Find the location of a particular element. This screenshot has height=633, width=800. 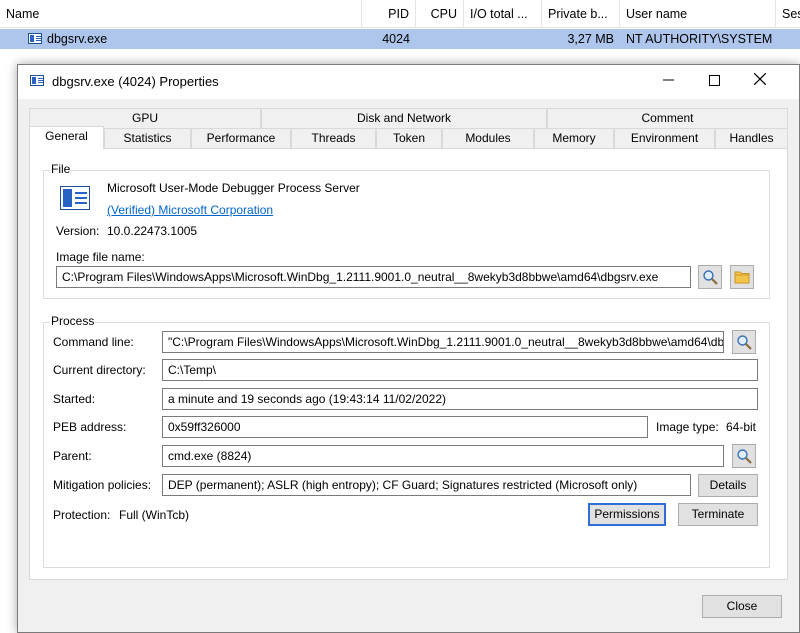

current-directory-field: C:\Temp\ is located at coordinates (460, 370).